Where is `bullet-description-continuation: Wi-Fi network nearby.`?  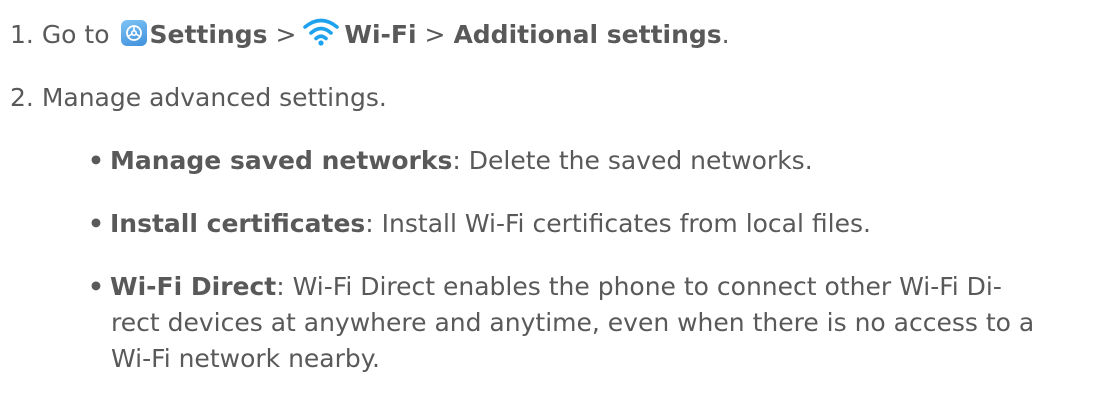
bullet-description-continuation: Wi-Fi network nearby. is located at coordinates (245, 358).